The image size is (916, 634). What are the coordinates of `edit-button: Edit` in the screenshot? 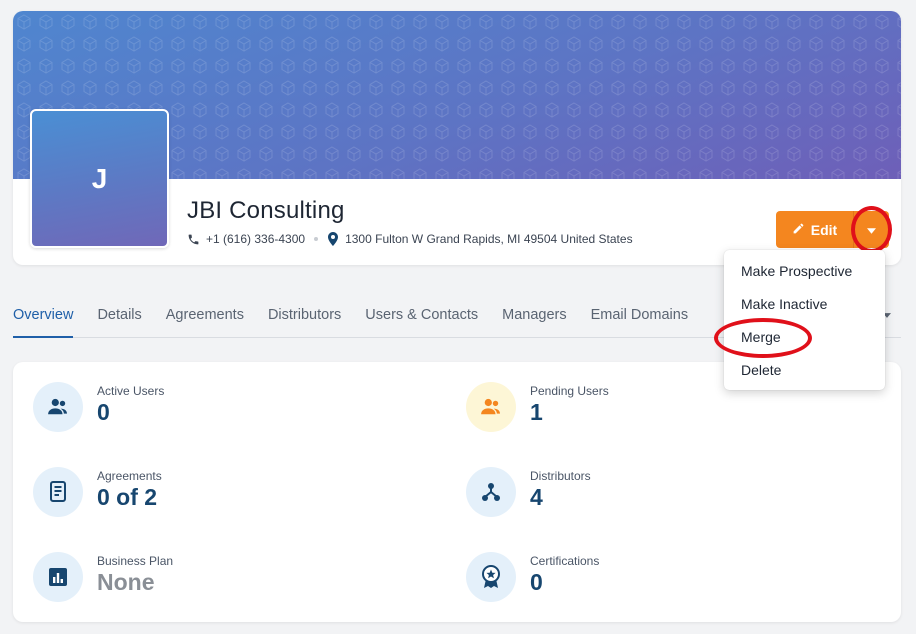 It's located at (814, 229).